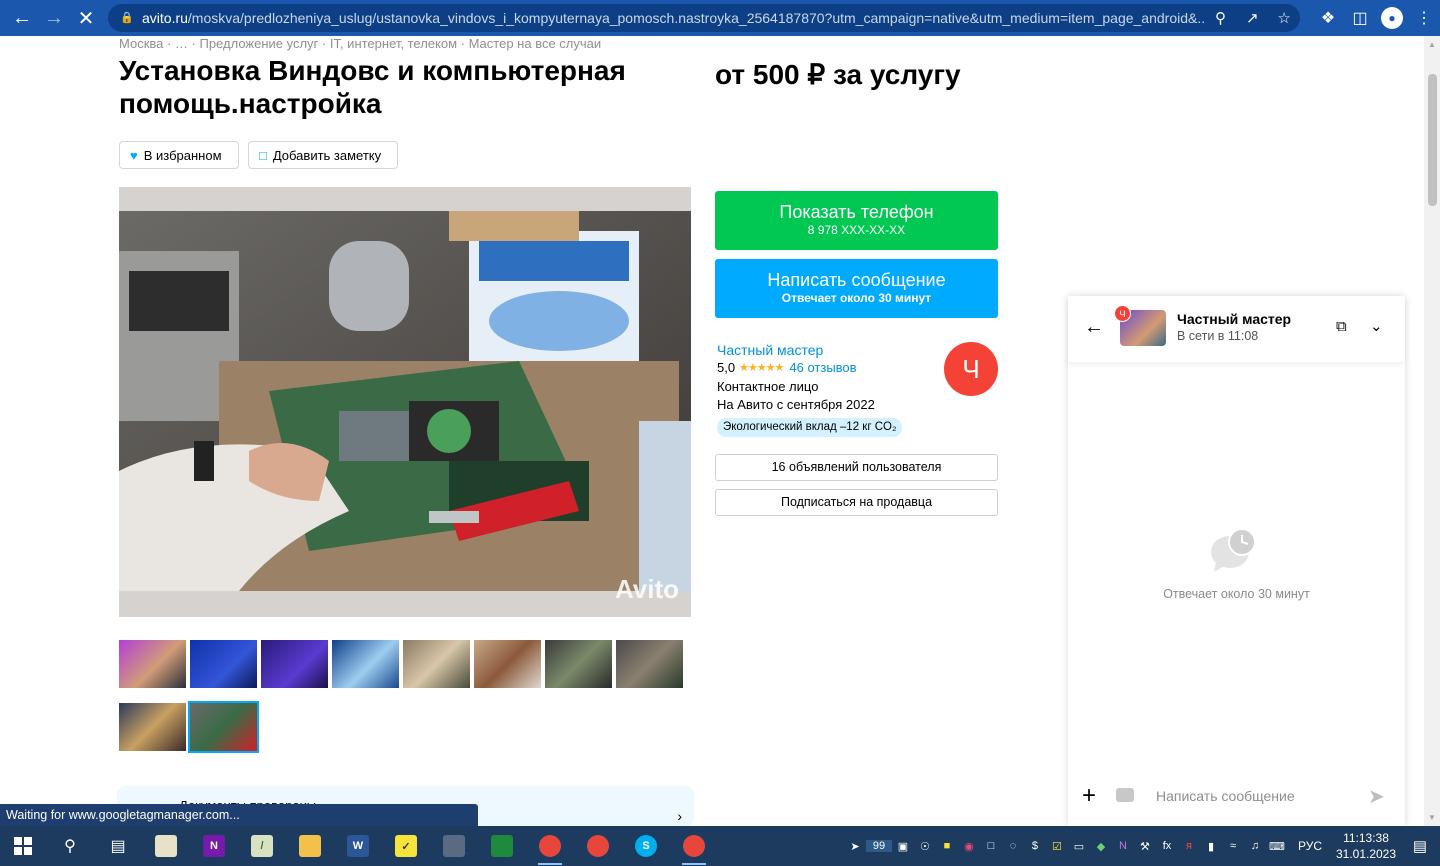  Describe the element at coordinates (856, 230) in the screenshot. I see `phone-number: 8 978 XXX-XX-XX` at that location.